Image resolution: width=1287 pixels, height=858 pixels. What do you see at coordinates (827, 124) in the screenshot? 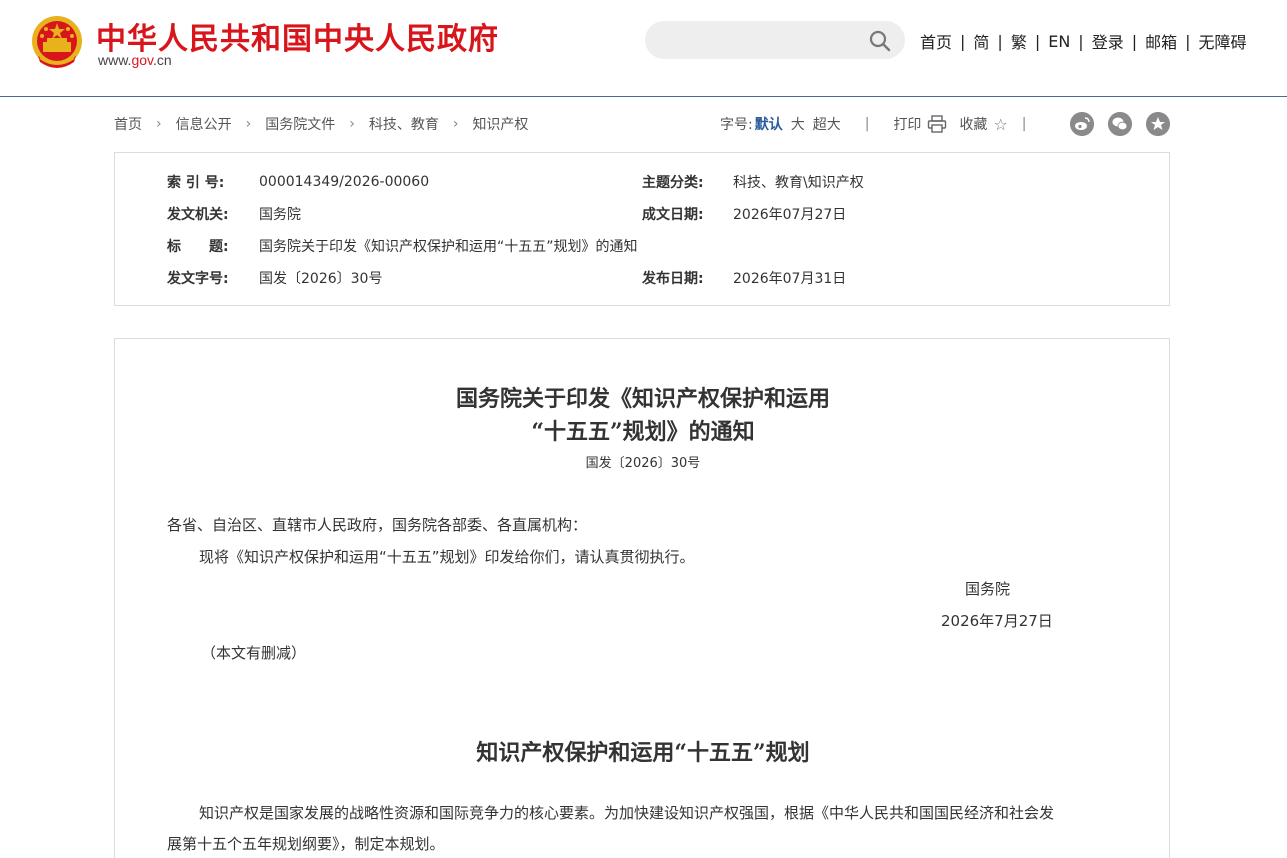
I see `font-size-xlarge: 超大` at bounding box center [827, 124].